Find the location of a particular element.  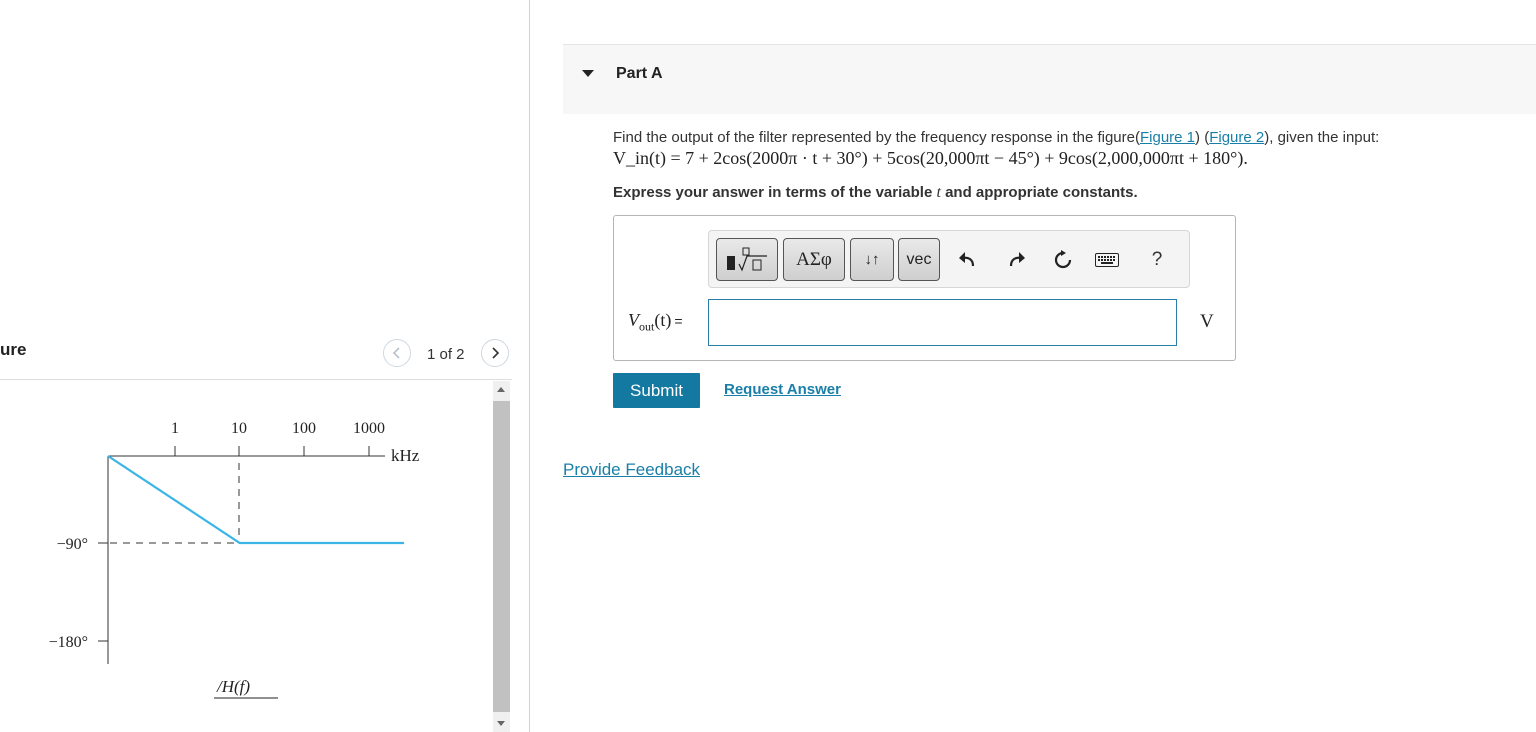

previous-figure-button is located at coordinates (397, 353).